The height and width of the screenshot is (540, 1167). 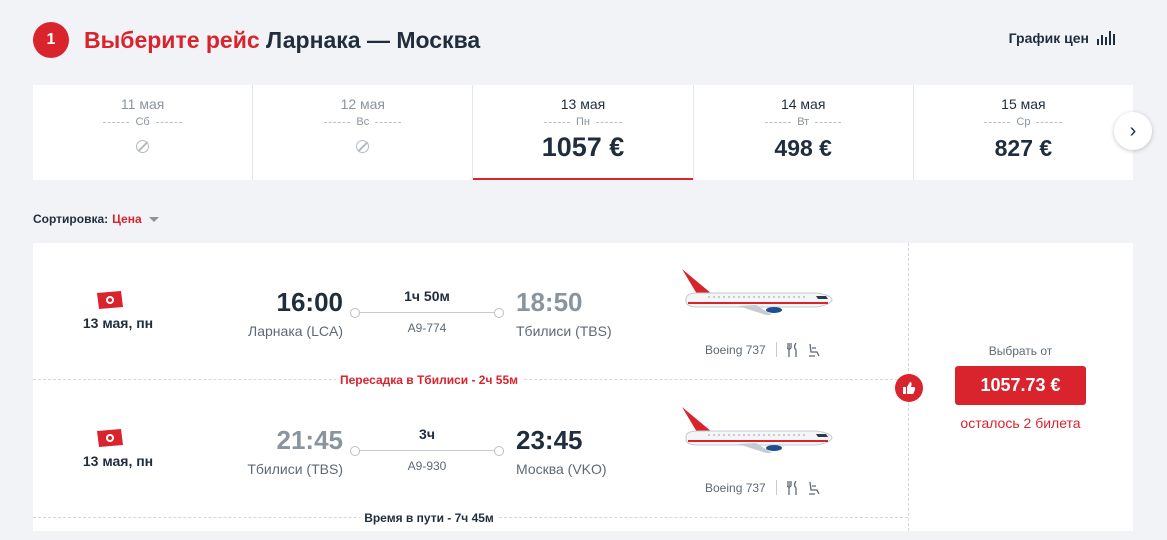 I want to click on flight-duration: 3ч, so click(x=427, y=434).